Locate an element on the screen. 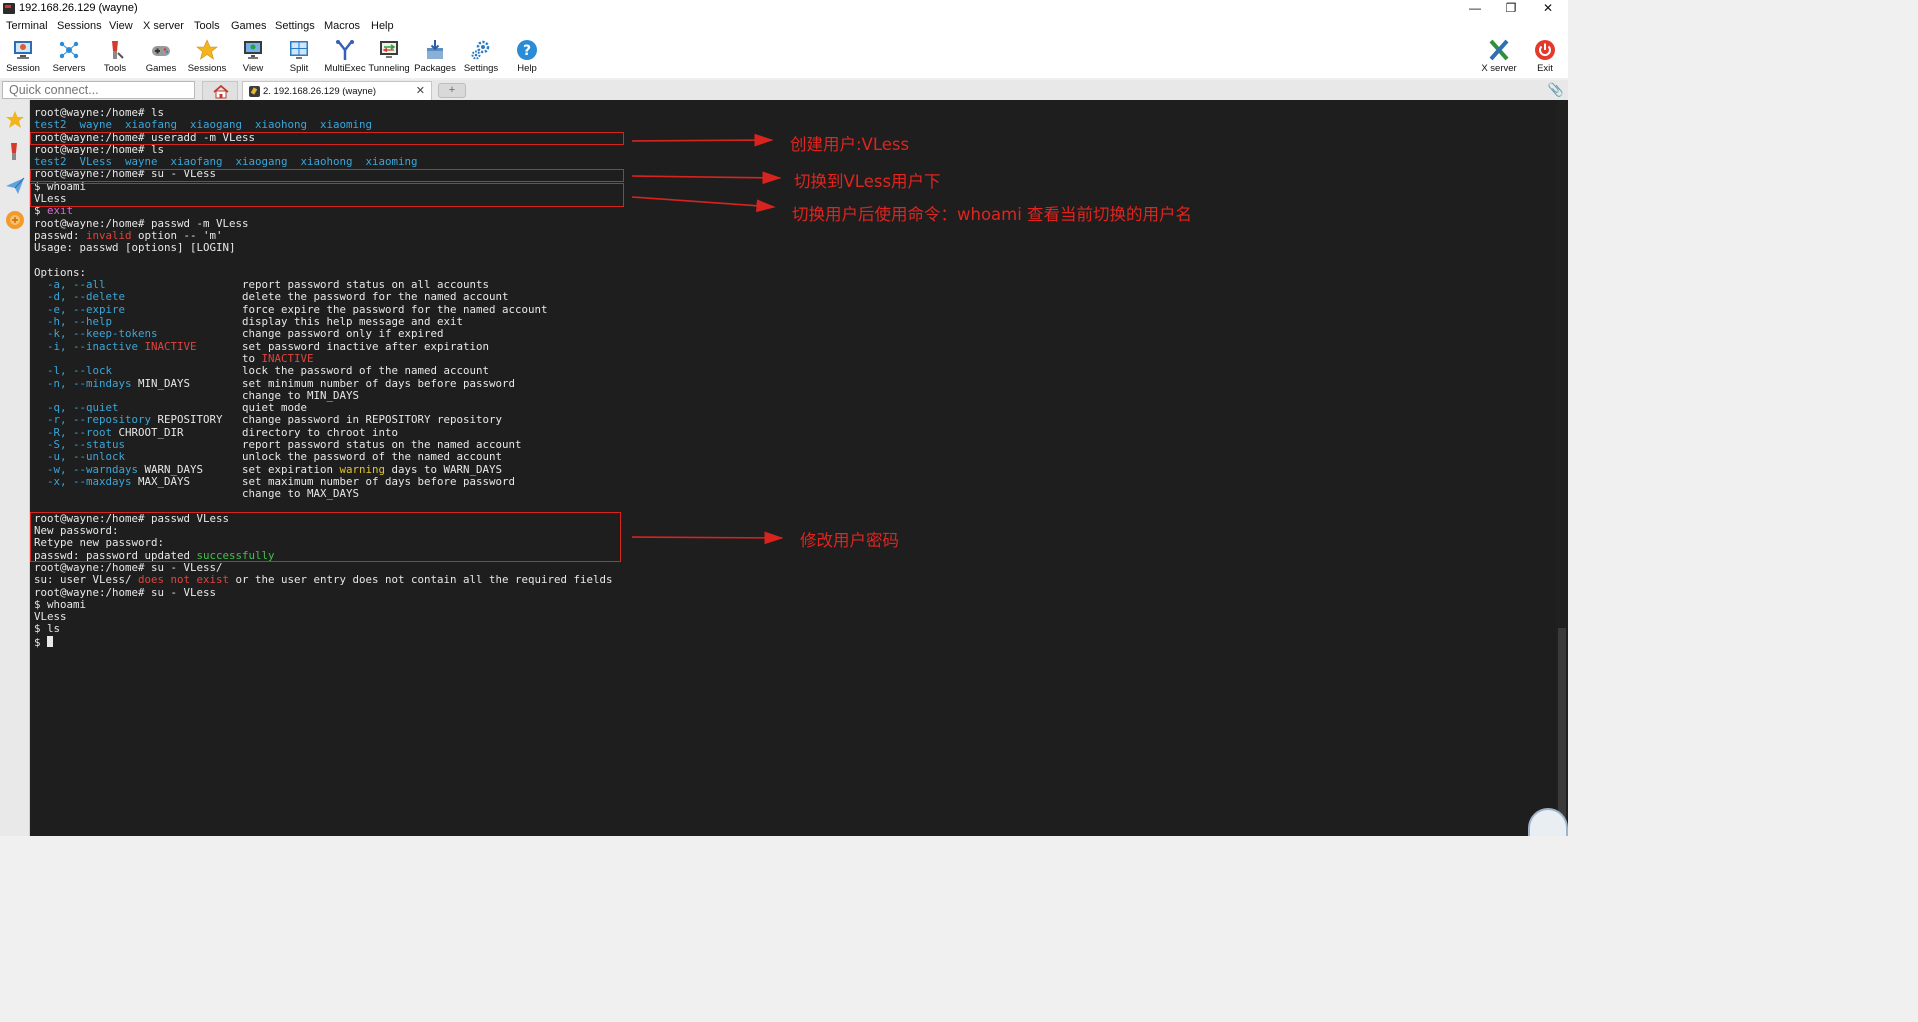 This screenshot has height=1022, width=1918. terminal-text: VLess is located at coordinates (50, 617).